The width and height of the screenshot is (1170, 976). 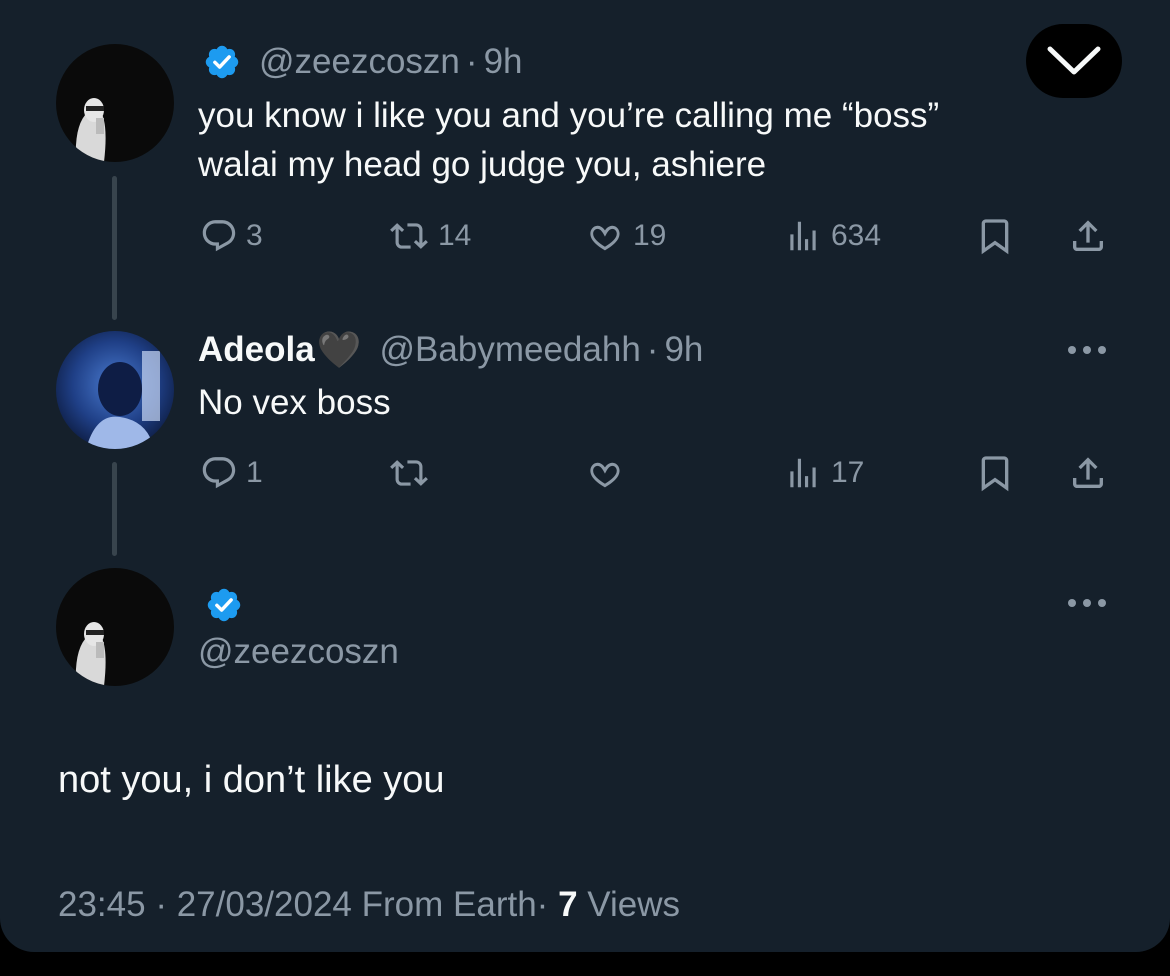 I want to click on collapse-button, so click(x=1074, y=61).